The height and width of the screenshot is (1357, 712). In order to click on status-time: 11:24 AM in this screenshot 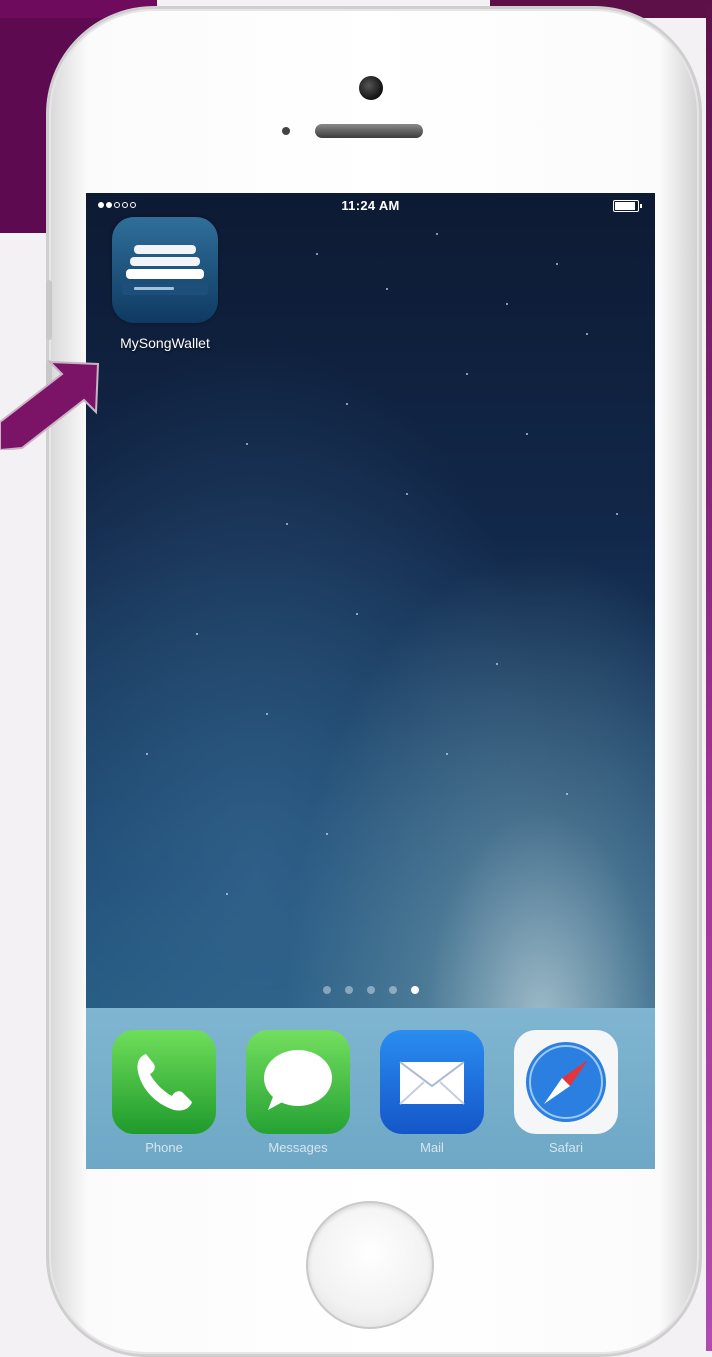, I will do `click(370, 205)`.